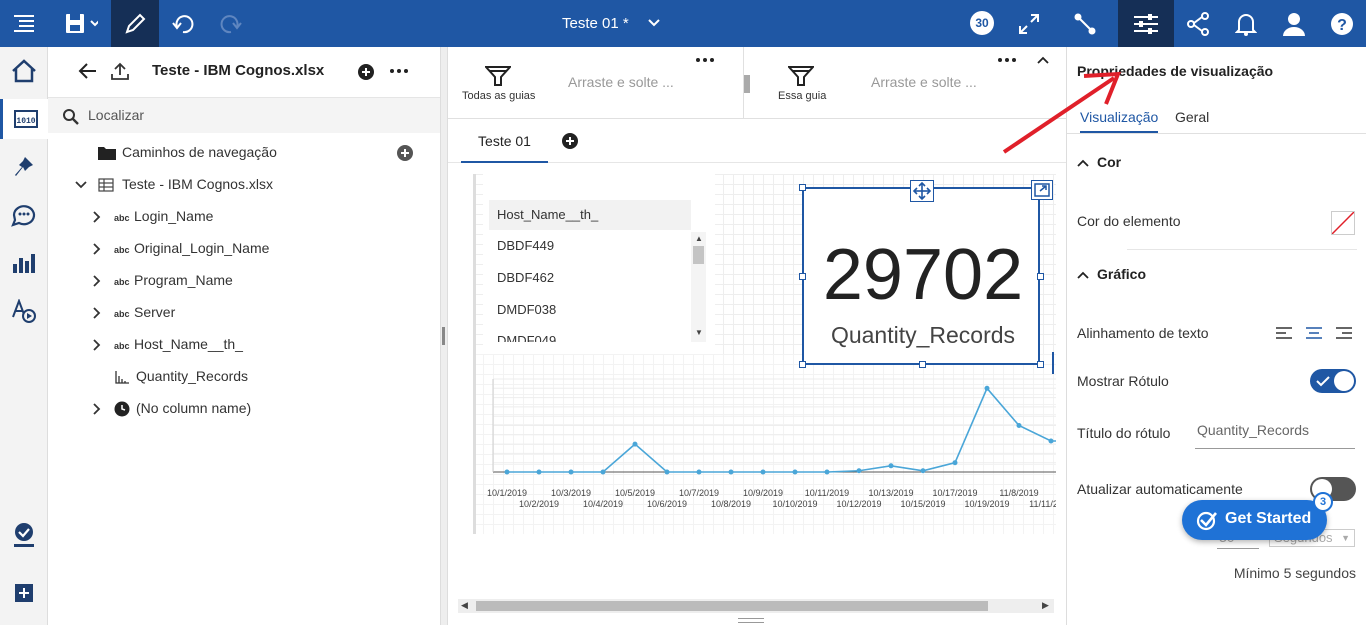  I want to click on bottom-resize-handle, so click(751, 620).